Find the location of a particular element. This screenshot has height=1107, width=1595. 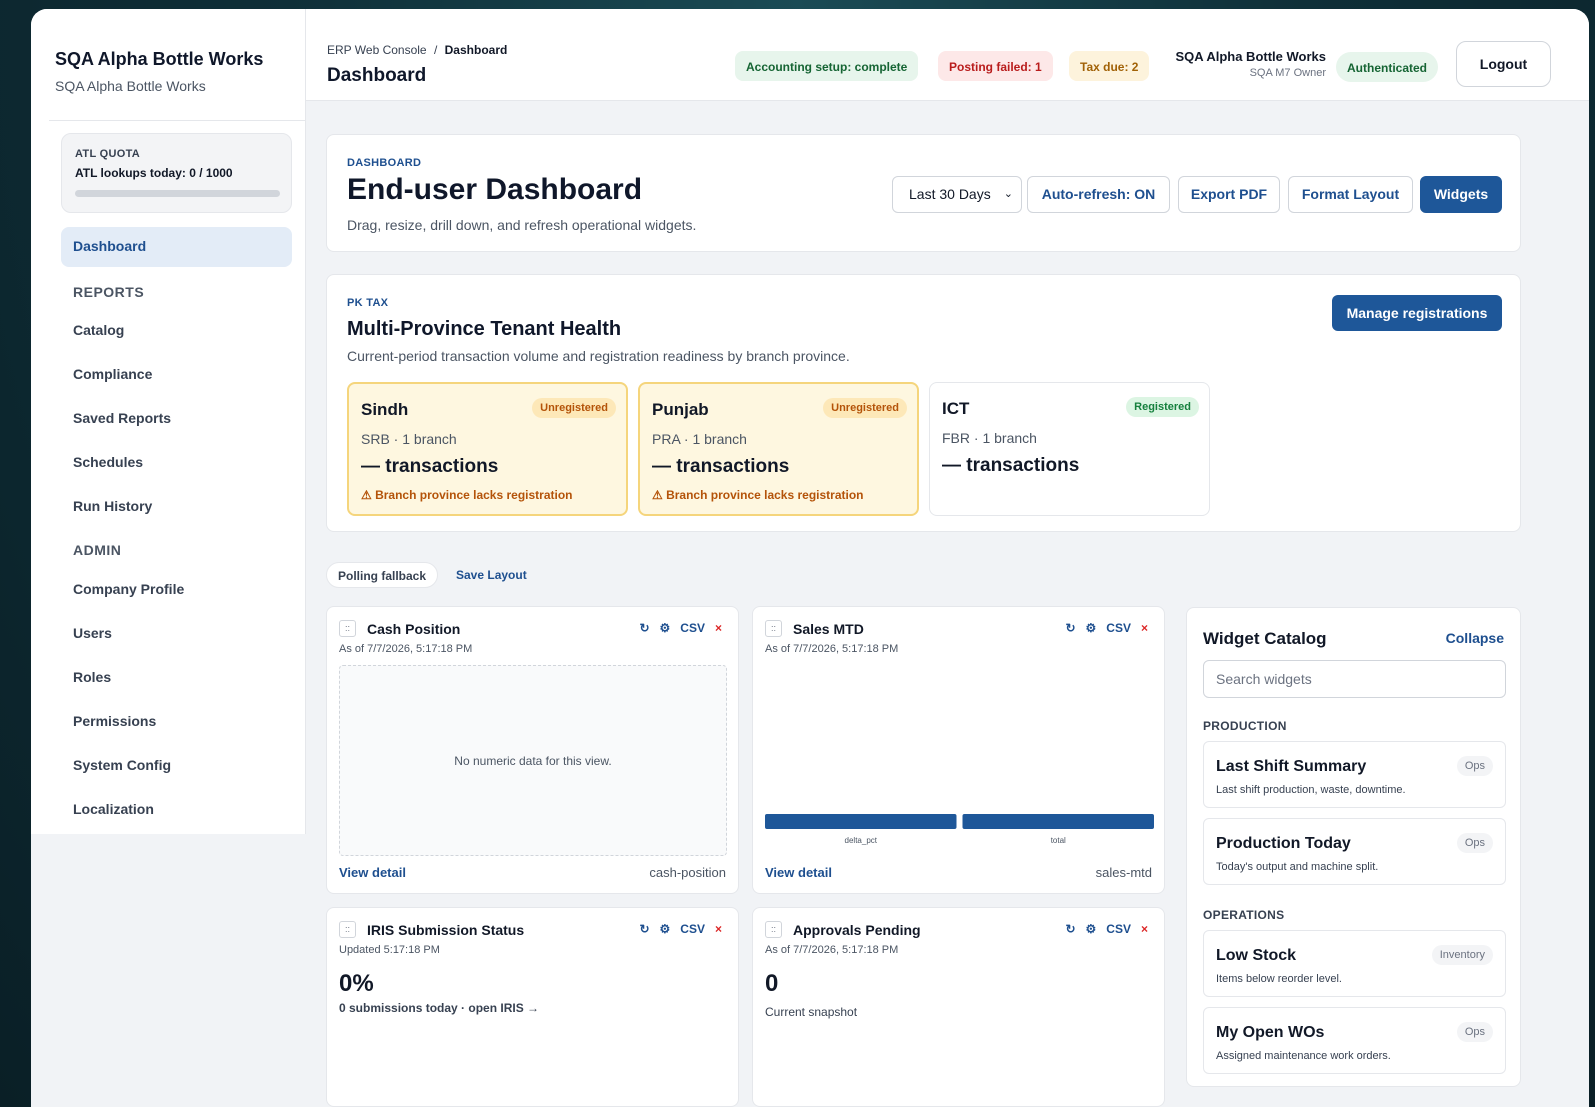

breadcrumb-root: ERP Web Console is located at coordinates (377, 50).